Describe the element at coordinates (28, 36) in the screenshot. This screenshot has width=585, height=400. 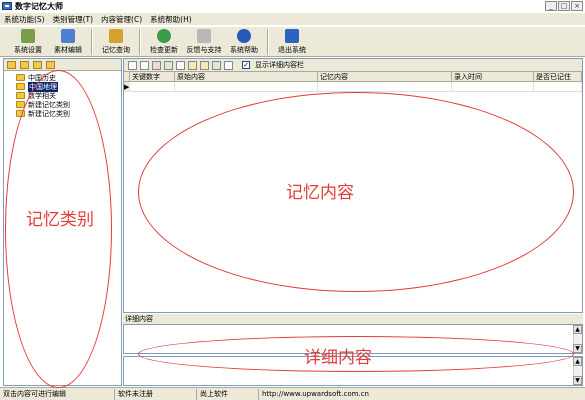
I see `settings-icon` at that location.